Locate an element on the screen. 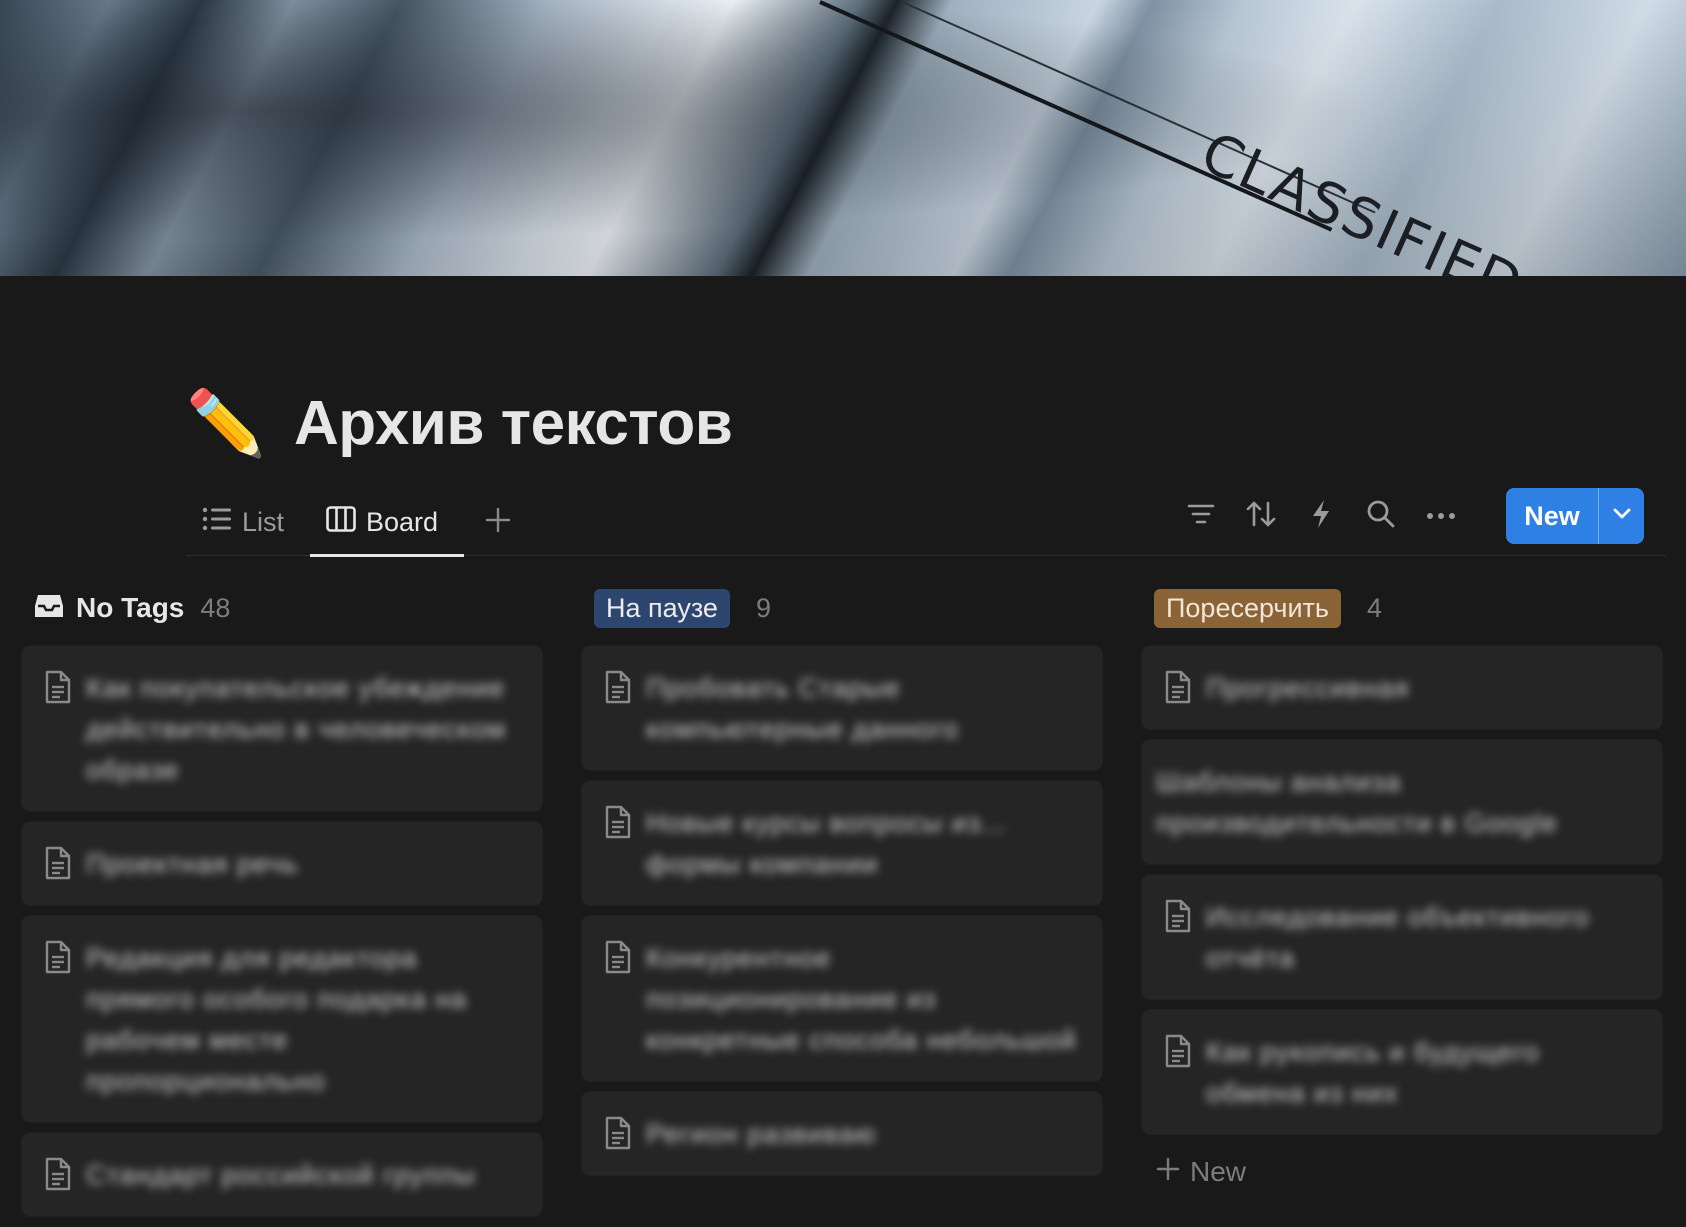 The height and width of the screenshot is (1227, 1686). new-button-group: New is located at coordinates (1575, 516).